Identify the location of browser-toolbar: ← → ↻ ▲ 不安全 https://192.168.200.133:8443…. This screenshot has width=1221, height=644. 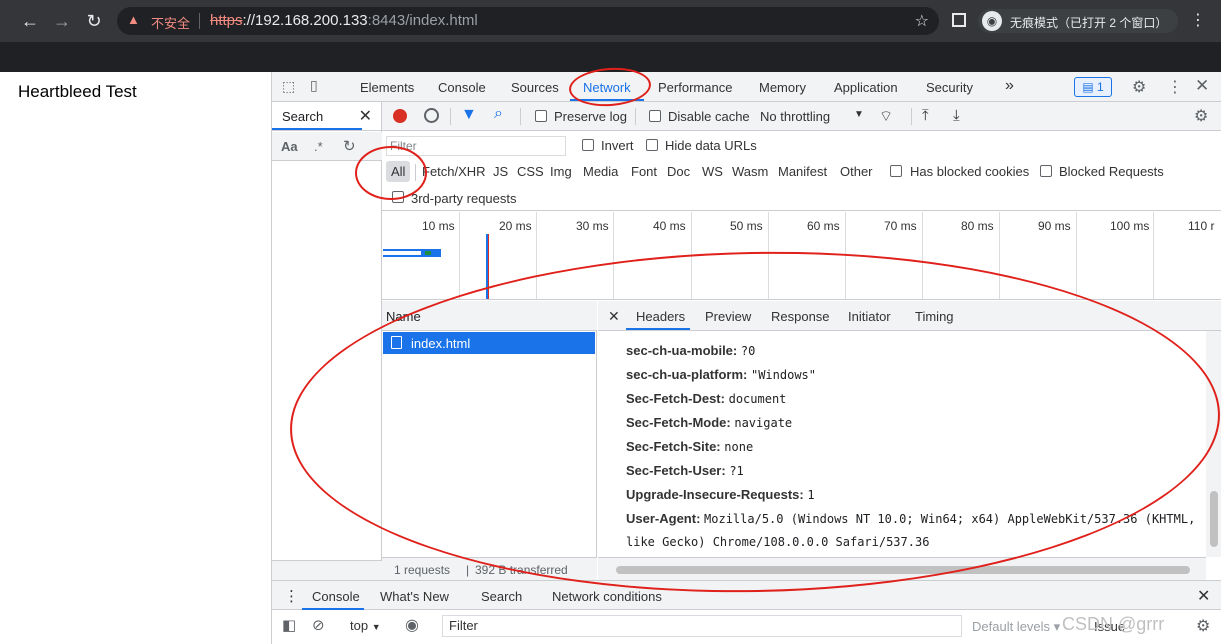
(610, 21).